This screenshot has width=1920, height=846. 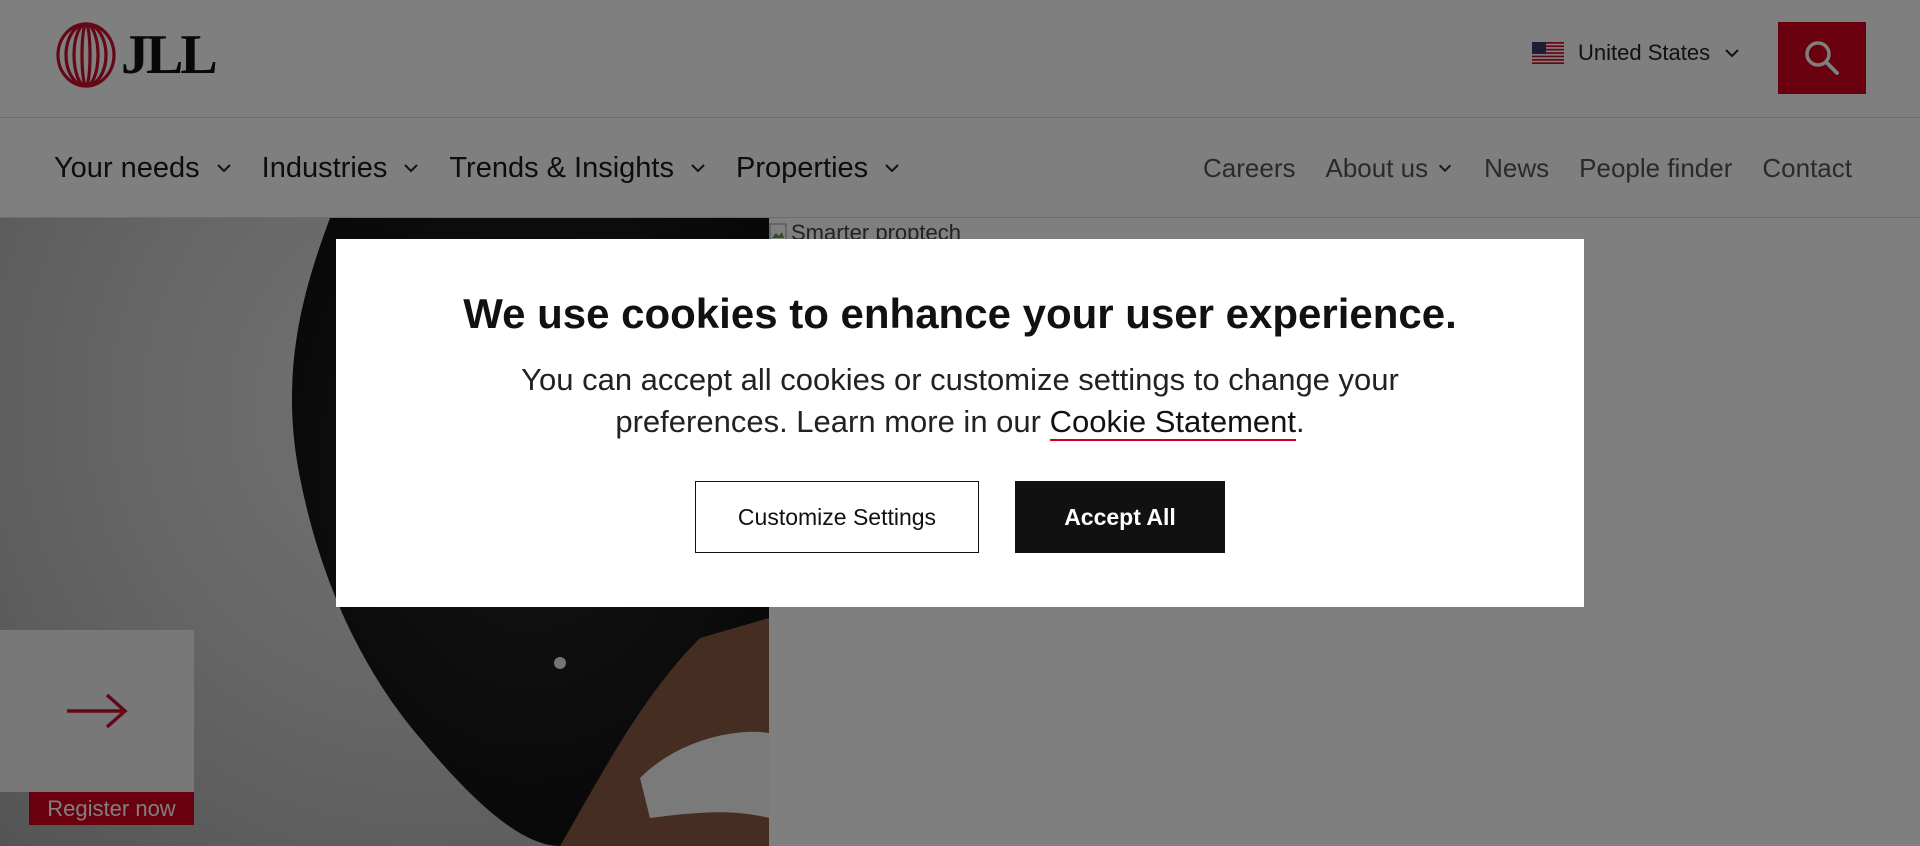 I want to click on cookie-statement-link: Cookie Statement, so click(x=1173, y=423).